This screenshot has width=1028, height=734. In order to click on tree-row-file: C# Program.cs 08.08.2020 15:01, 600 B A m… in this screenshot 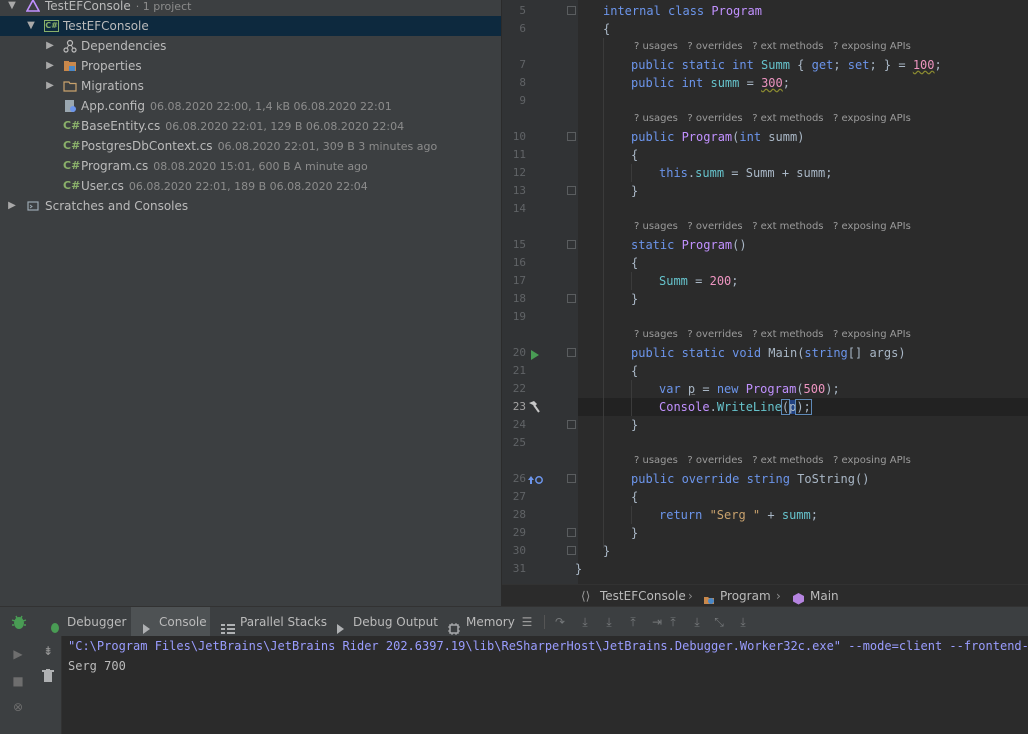, I will do `click(250, 166)`.